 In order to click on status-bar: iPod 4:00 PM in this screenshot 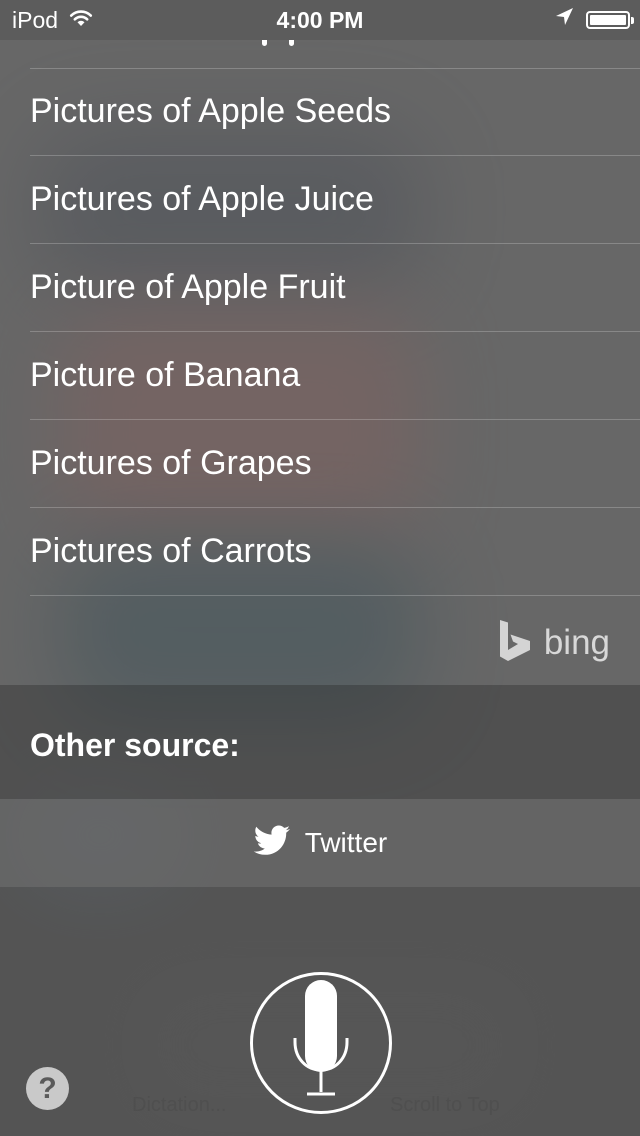, I will do `click(320, 20)`.